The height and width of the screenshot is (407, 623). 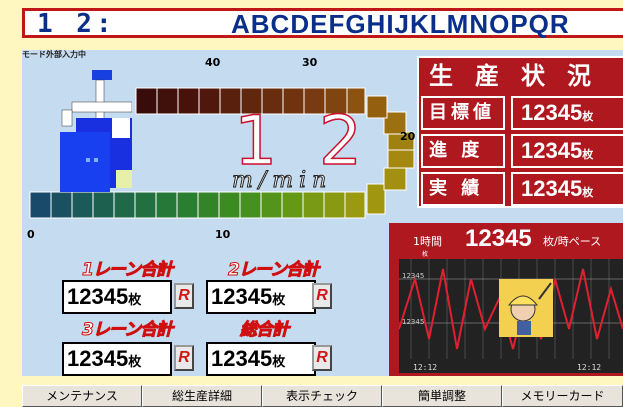 What do you see at coordinates (261, 297) in the screenshot?
I see `lane2-total: 12345枚` at bounding box center [261, 297].